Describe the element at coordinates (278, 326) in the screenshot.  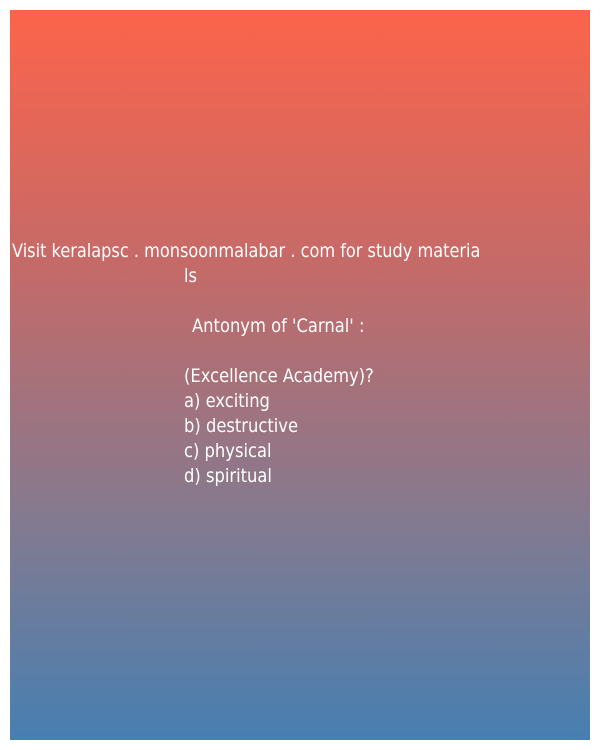
I see `question-title: Antonym of 'Carnal' :` at that location.